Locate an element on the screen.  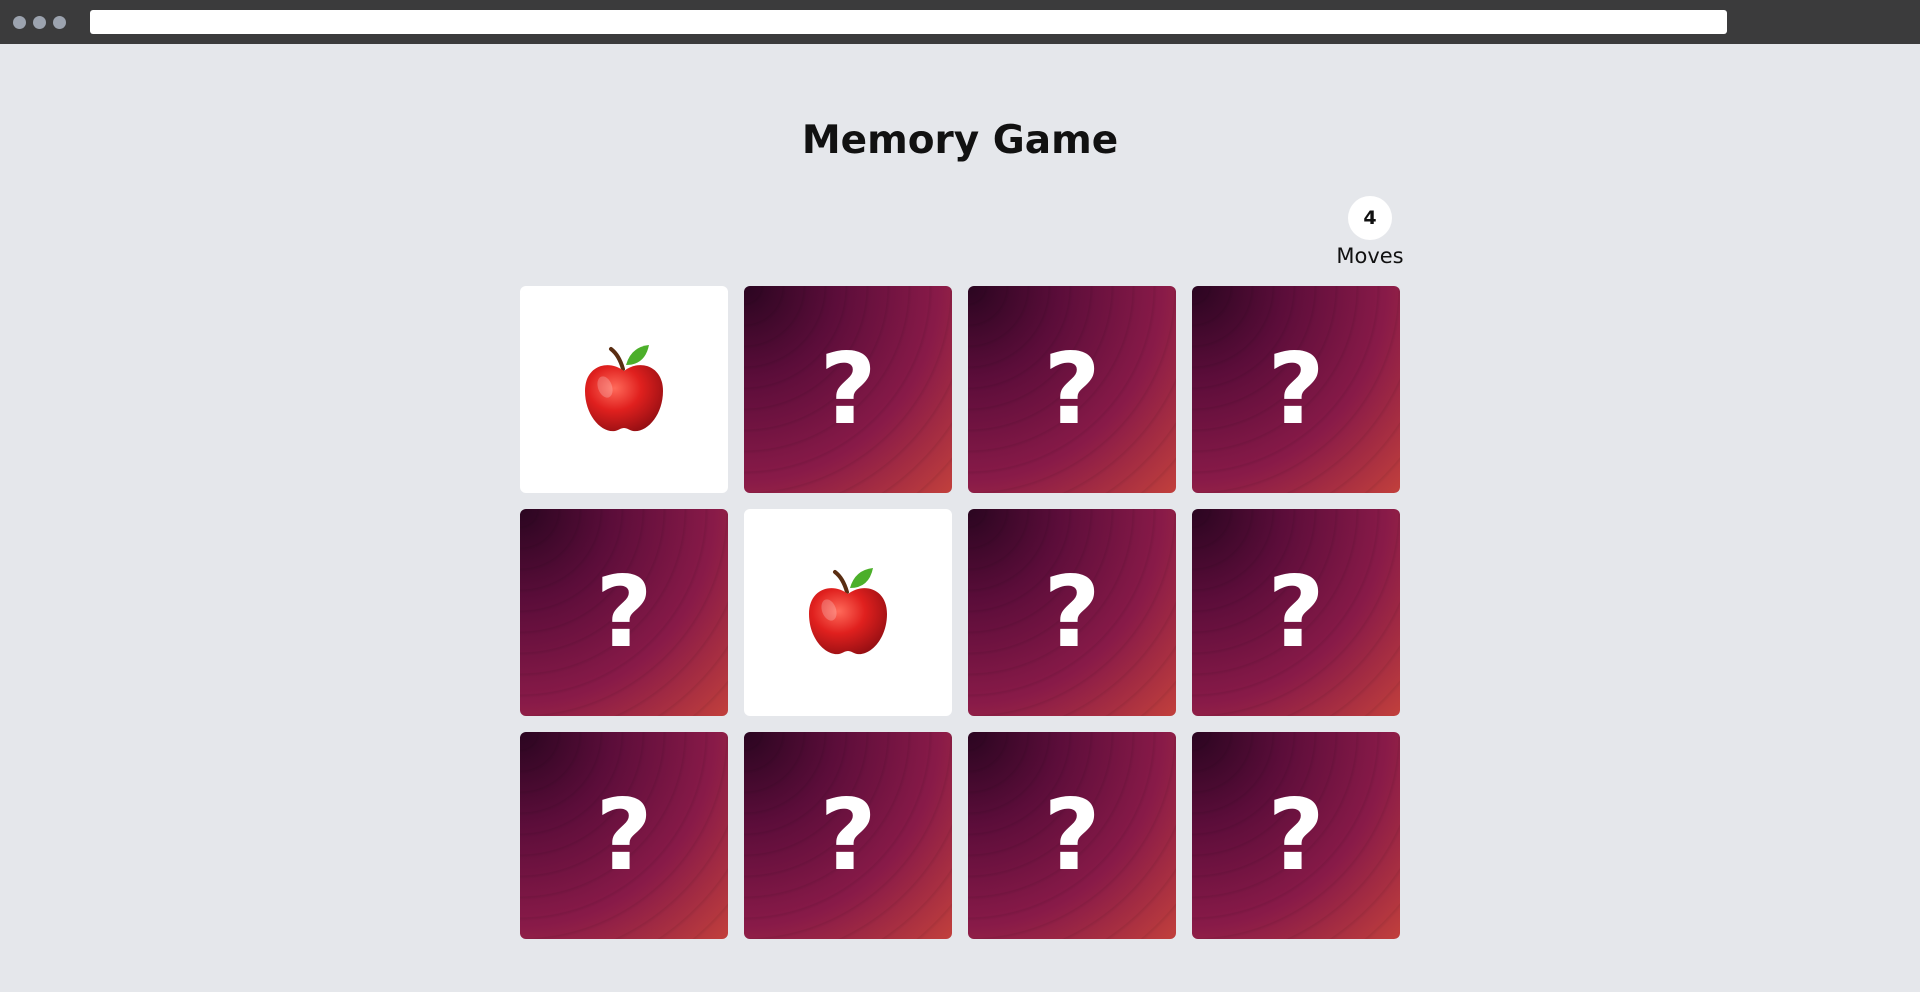
browser-toolbar is located at coordinates (960, 22).